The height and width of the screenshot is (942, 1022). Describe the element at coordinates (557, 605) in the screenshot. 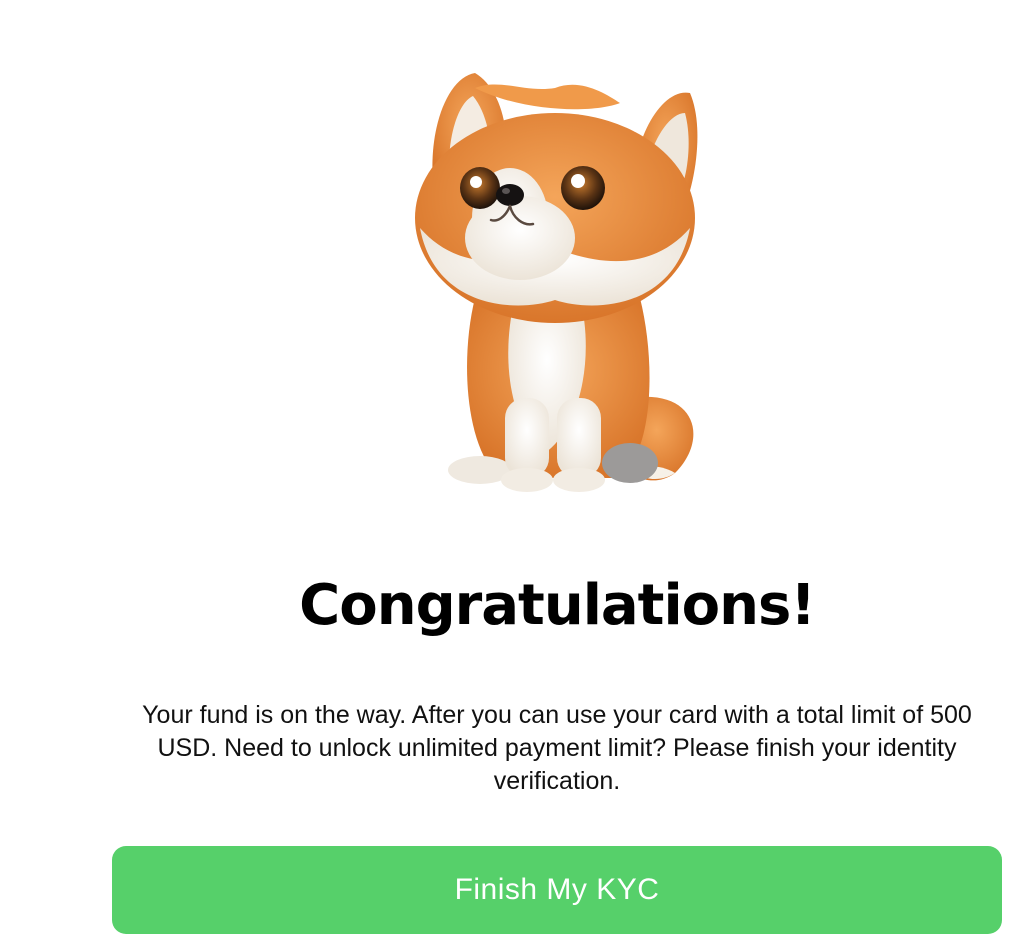

I see `congratulations-title: Congratulations!` at that location.